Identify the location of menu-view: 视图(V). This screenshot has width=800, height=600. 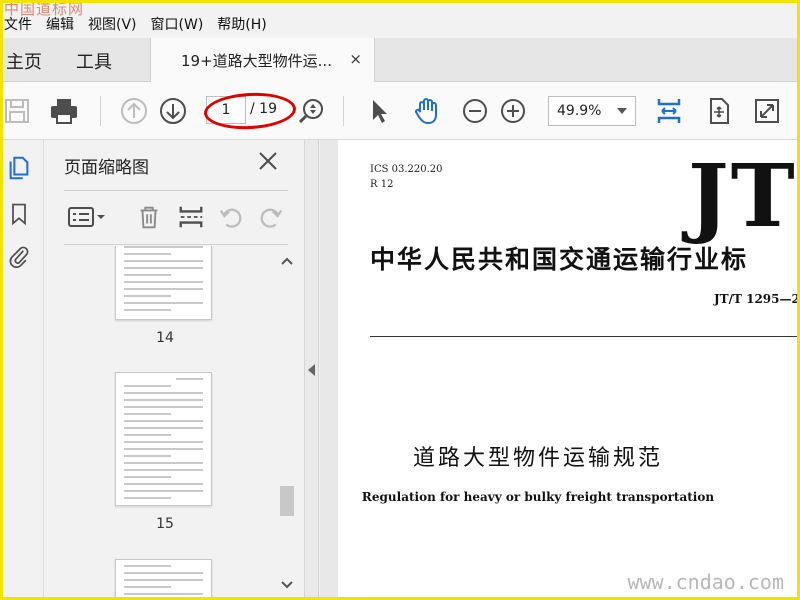
(112, 24).